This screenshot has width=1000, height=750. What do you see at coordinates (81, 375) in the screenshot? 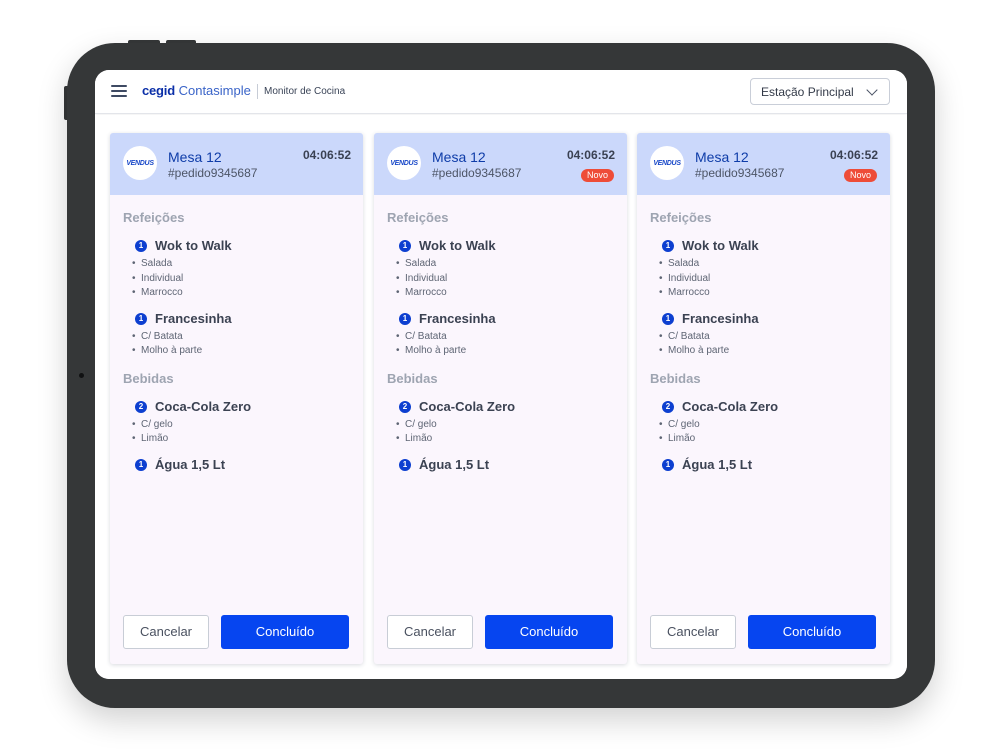
I see `tablet-camera` at bounding box center [81, 375].